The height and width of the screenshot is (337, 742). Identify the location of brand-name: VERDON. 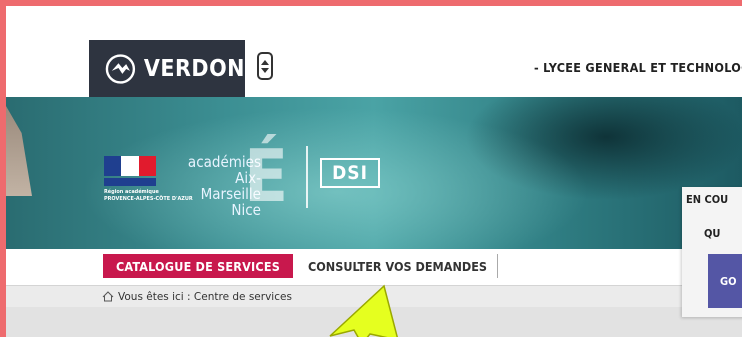
(194, 68).